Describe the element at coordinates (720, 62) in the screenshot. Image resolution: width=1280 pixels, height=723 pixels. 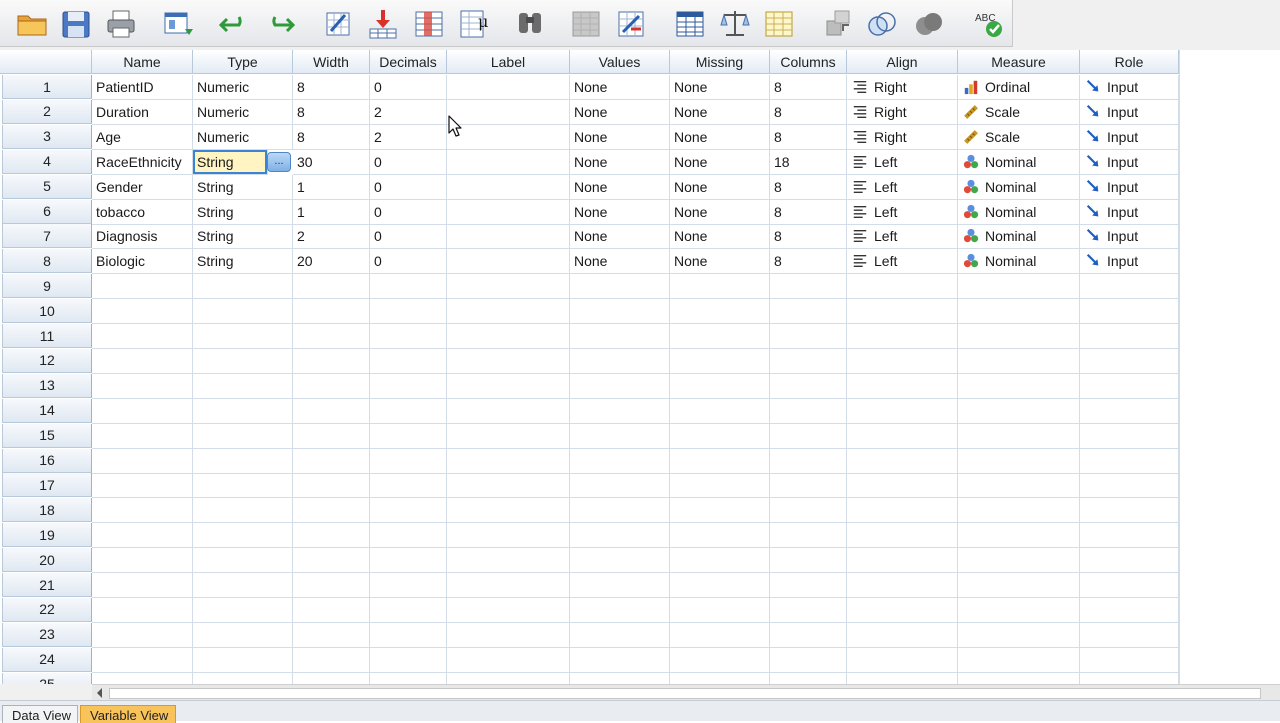
I see `column-header-missing: Missing` at that location.